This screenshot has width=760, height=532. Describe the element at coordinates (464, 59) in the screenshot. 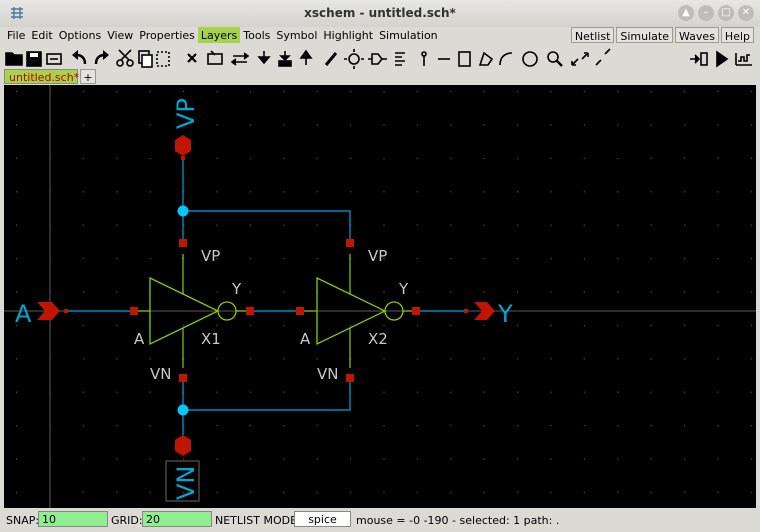

I see `rect-icon` at that location.